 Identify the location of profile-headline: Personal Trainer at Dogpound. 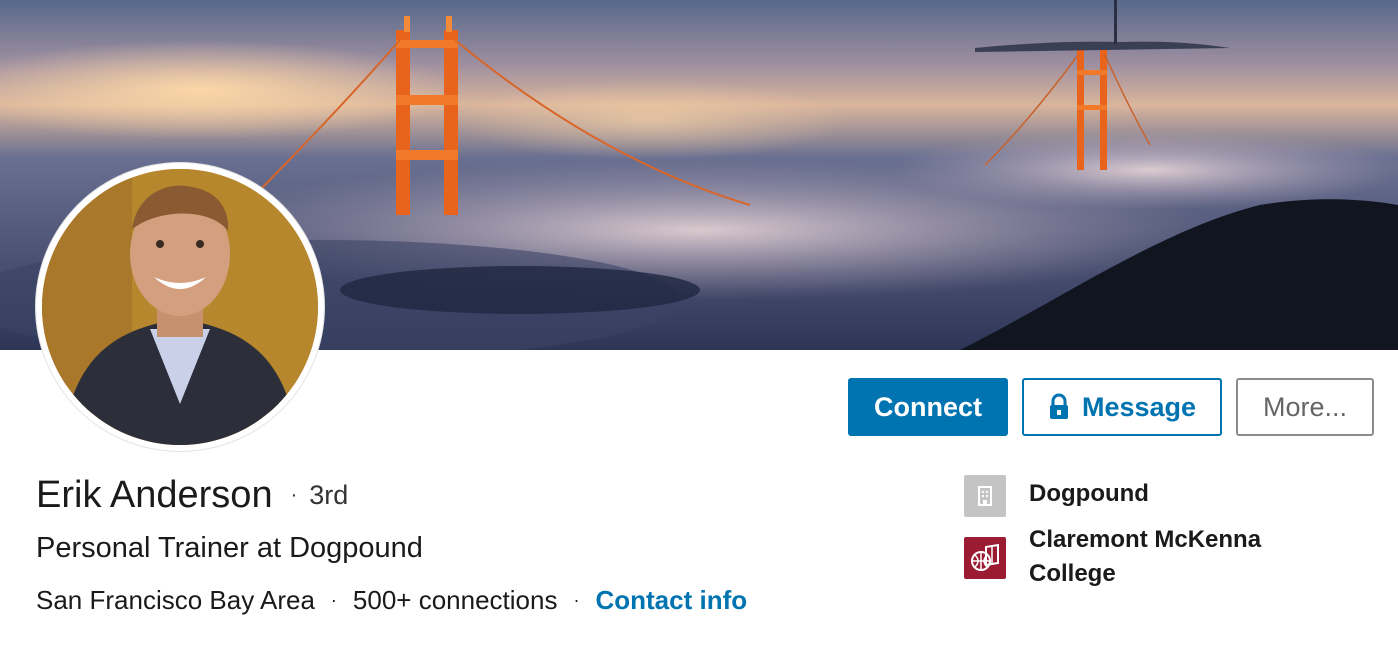
(229, 548).